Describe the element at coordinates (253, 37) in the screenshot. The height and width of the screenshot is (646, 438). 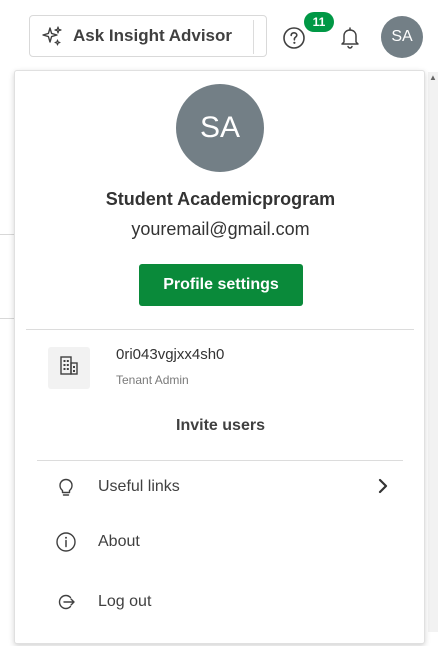
I see `toolbar-divider` at that location.